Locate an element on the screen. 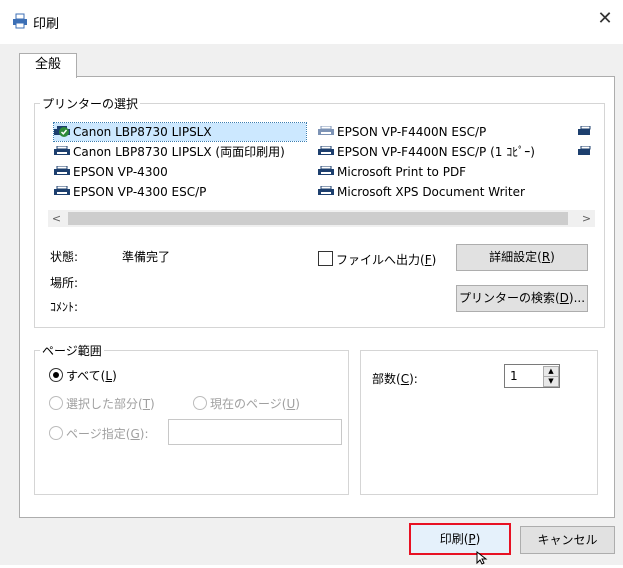 The width and height of the screenshot is (623, 568). printer-item: Canon LBP8730 LIPSLX (両面印刷用) is located at coordinates (169, 152).